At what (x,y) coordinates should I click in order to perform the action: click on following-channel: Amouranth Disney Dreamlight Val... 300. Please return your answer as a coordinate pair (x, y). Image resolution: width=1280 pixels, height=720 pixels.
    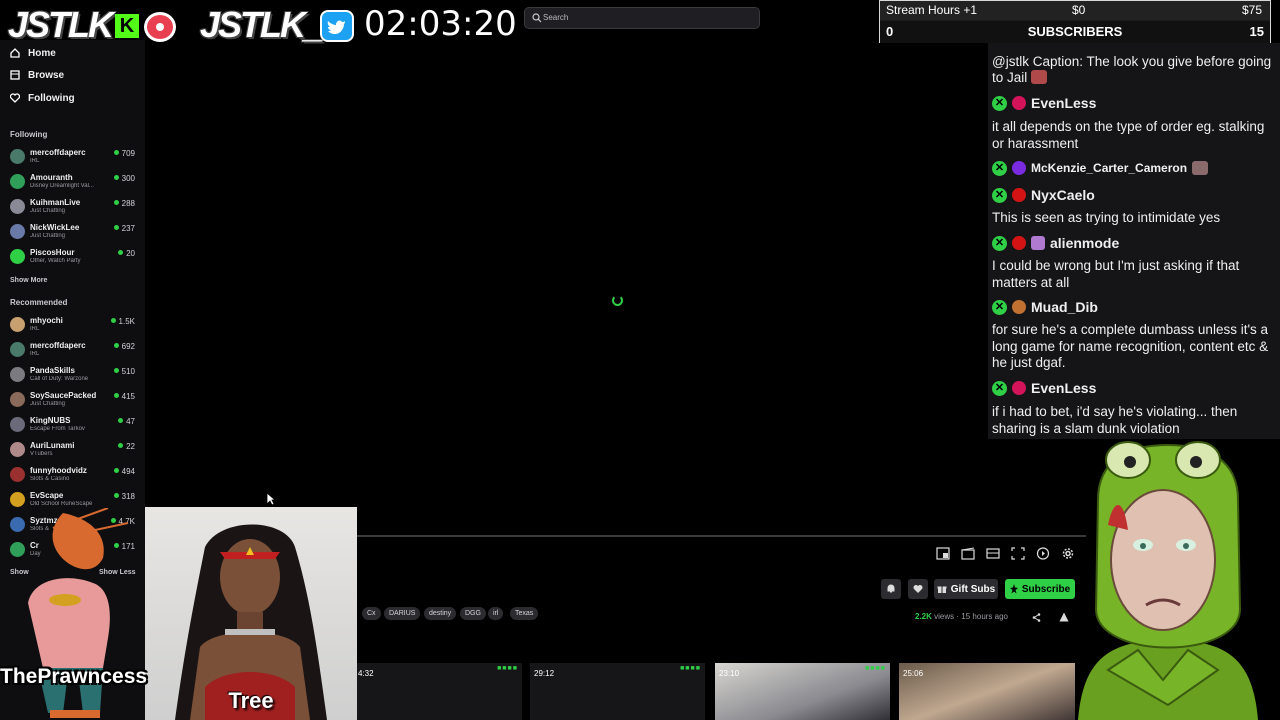
    Looking at the image, I should click on (74, 185).